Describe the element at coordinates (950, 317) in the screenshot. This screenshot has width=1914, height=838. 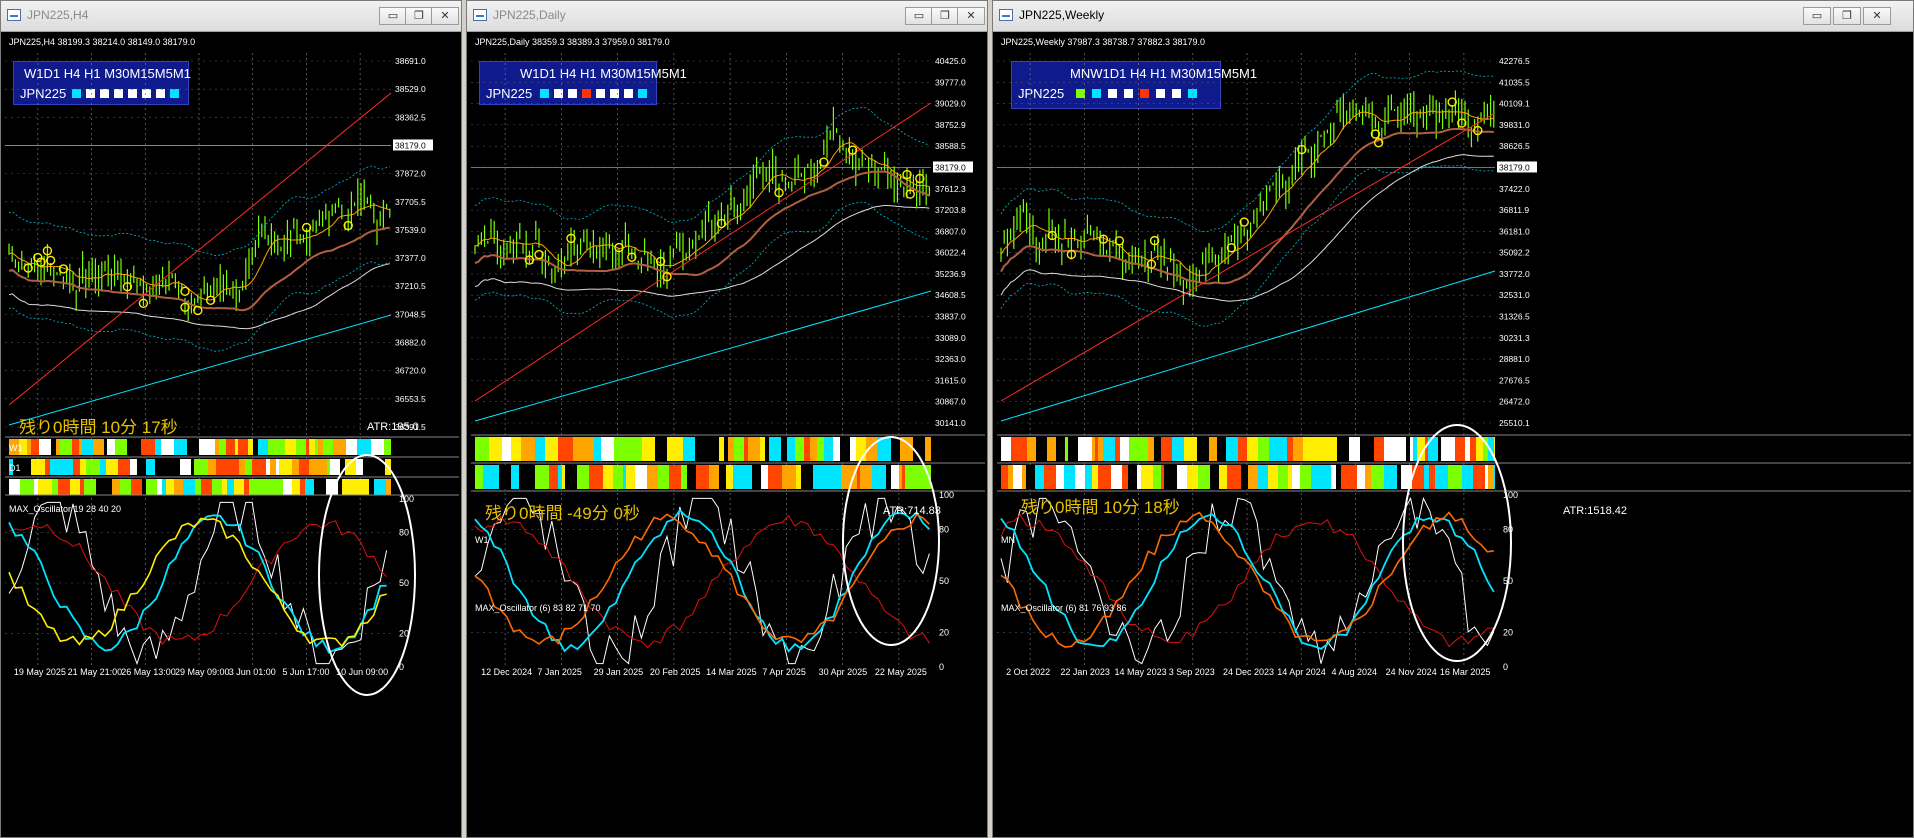
I see `price-axis-label: 33837.0` at that location.